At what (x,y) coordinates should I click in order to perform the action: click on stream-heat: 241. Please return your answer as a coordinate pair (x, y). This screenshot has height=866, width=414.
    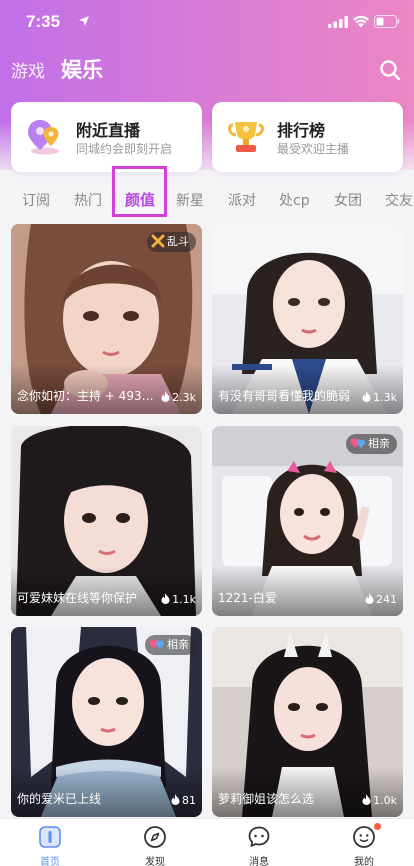
    Looking at the image, I should click on (381, 599).